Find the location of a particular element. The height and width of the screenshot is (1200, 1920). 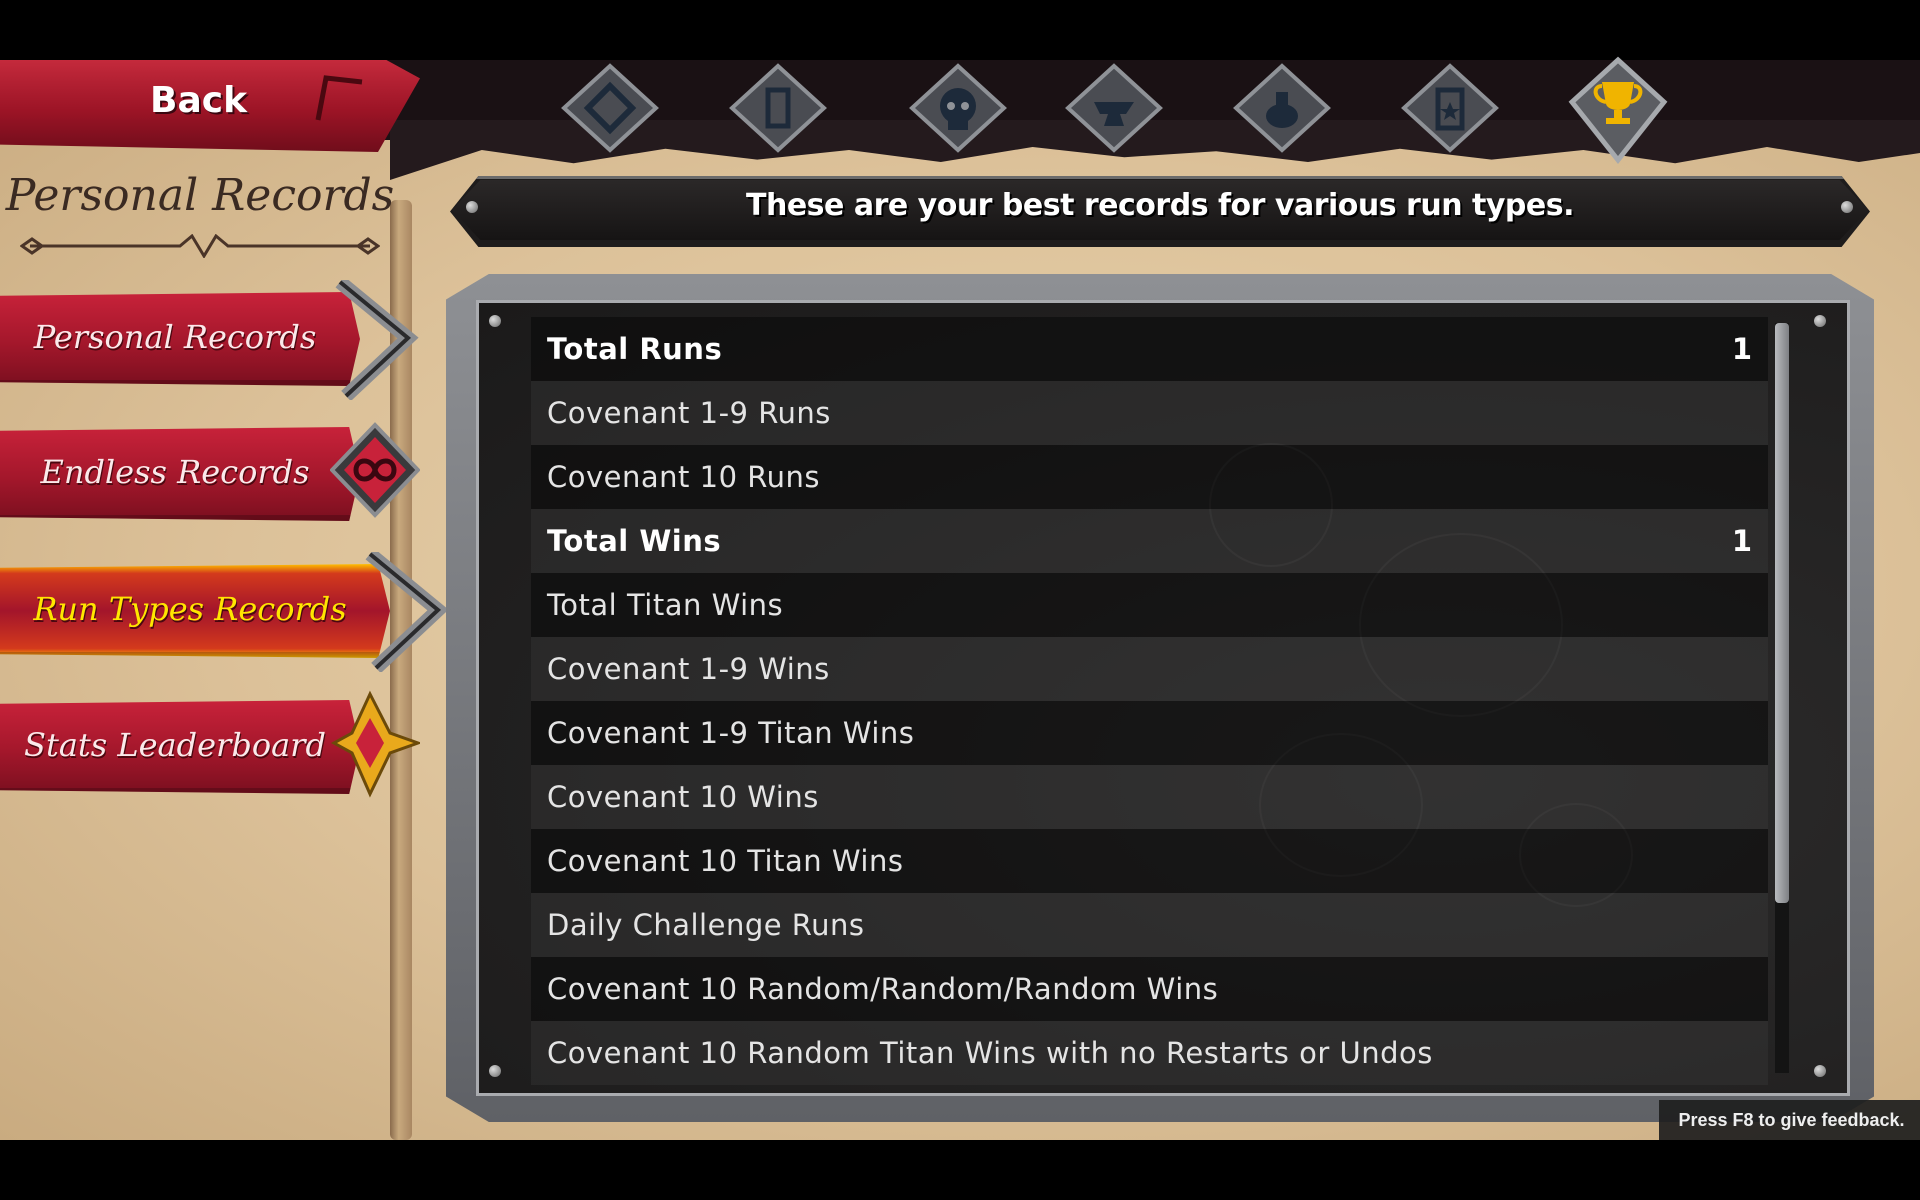

record-label: Covenant 10 Random/Random/Random Wins is located at coordinates (883, 989).